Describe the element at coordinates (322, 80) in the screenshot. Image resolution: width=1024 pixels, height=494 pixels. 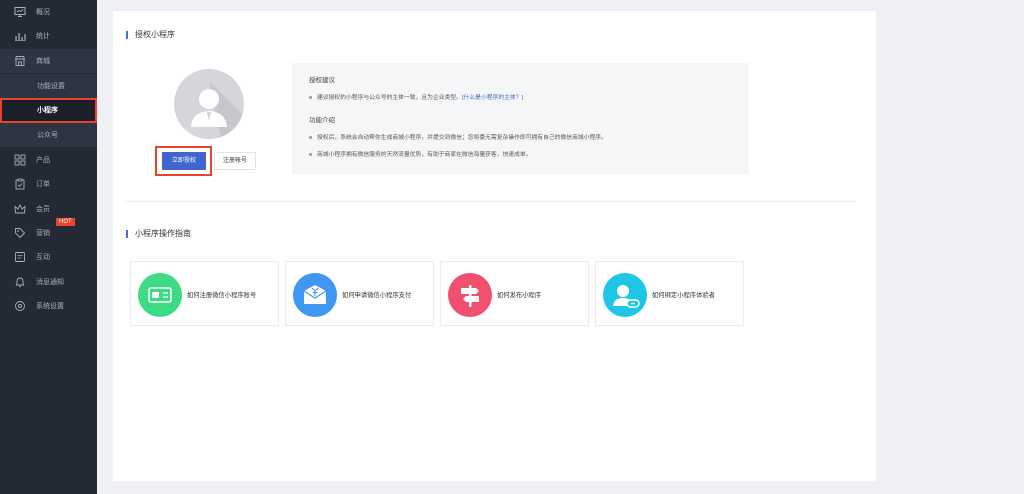
I see `suggest-title: 授权建议` at that location.